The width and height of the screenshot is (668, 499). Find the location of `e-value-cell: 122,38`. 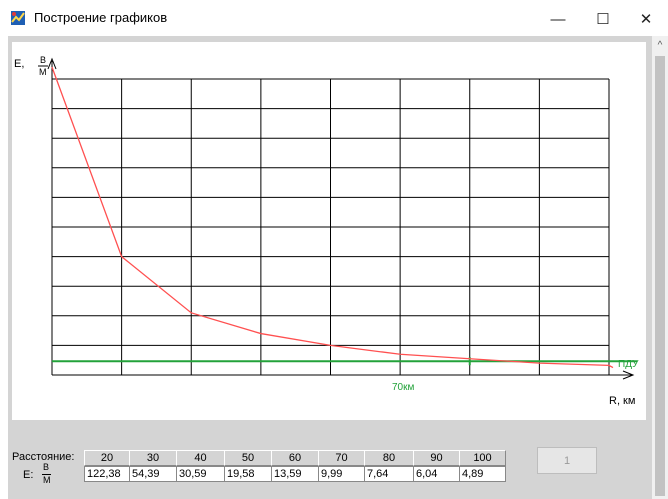

e-value-cell: 122,38 is located at coordinates (107, 474).